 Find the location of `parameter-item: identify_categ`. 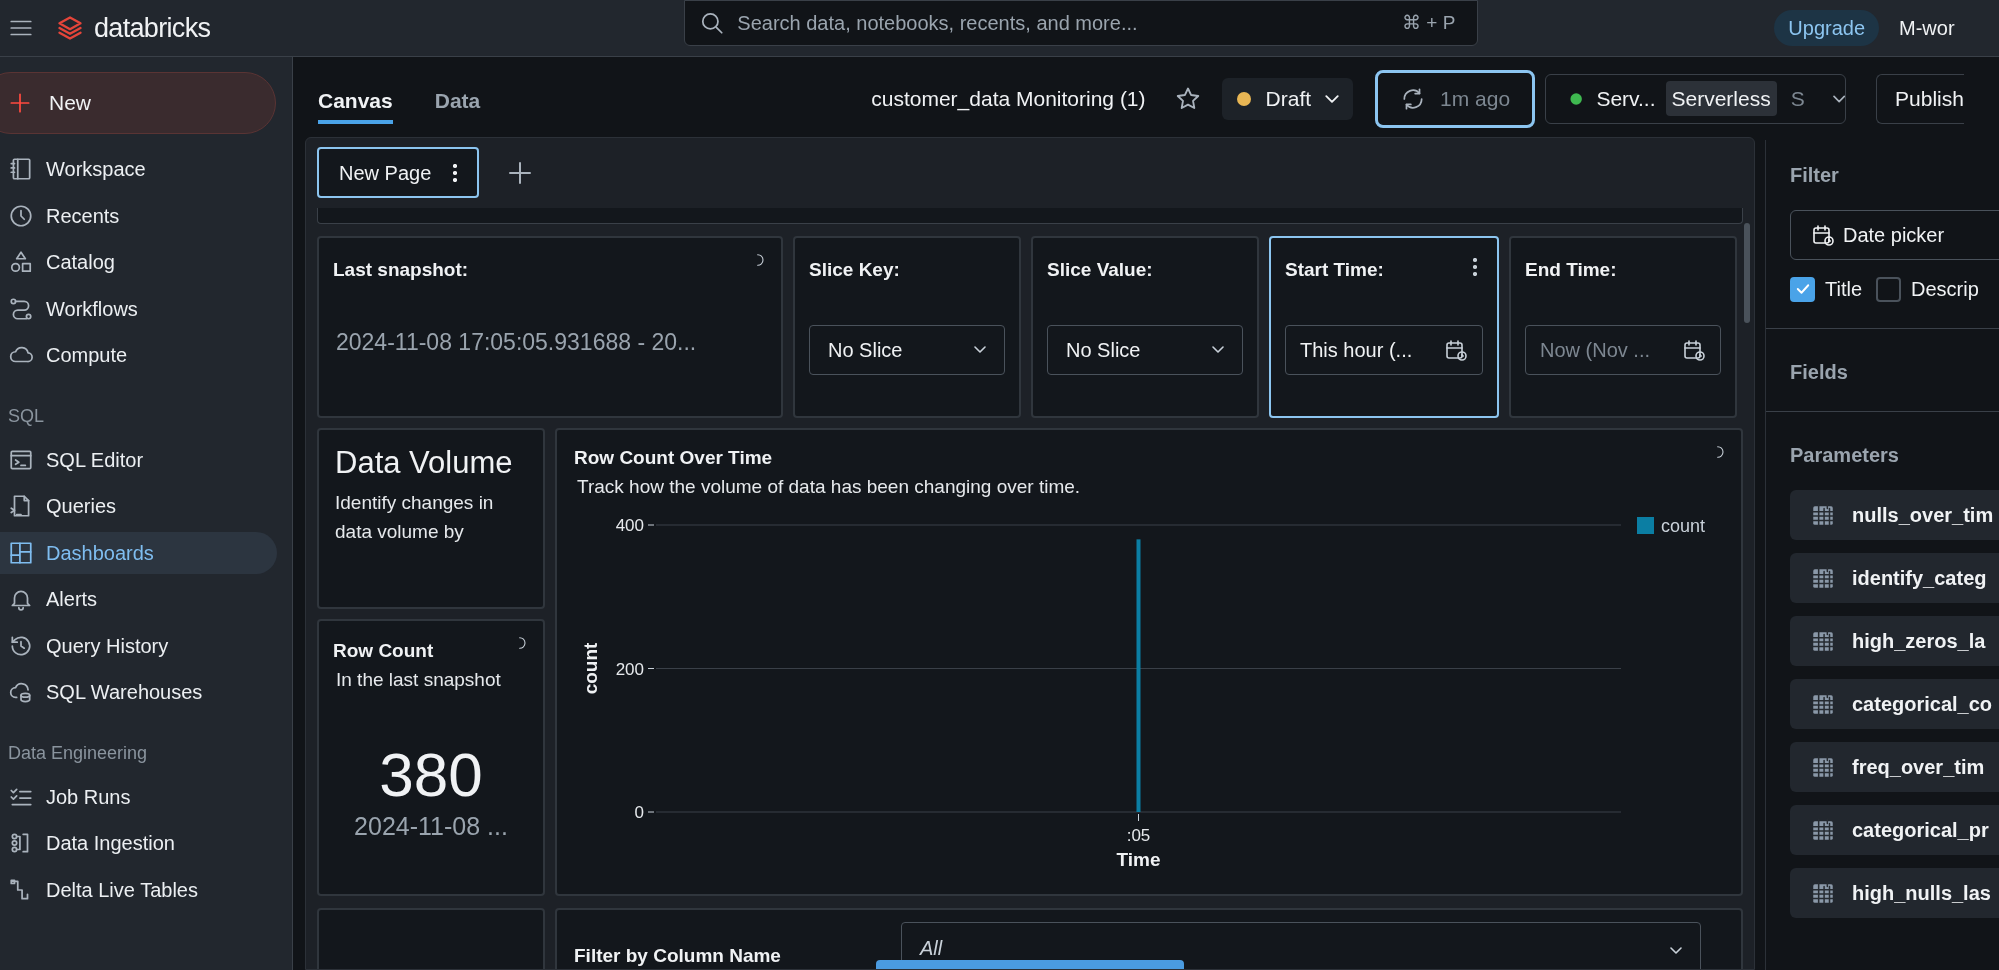

parameter-item: identify_categ is located at coordinates (1894, 578).